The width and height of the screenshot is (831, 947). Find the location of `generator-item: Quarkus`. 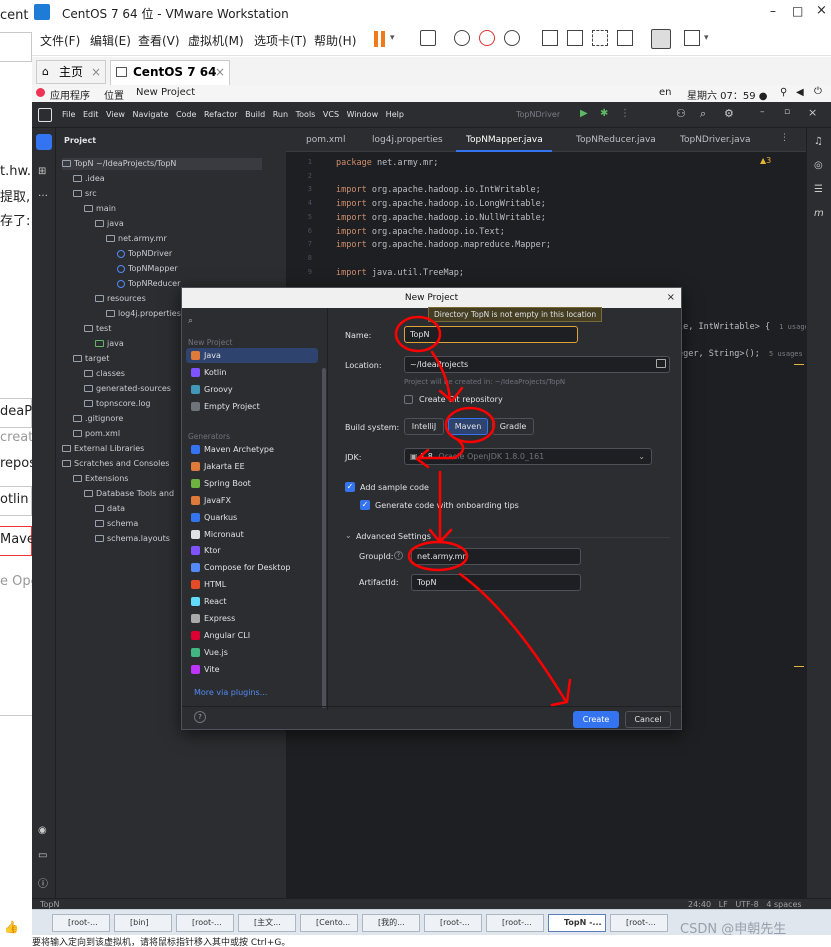

generator-item: Quarkus is located at coordinates (252, 517).